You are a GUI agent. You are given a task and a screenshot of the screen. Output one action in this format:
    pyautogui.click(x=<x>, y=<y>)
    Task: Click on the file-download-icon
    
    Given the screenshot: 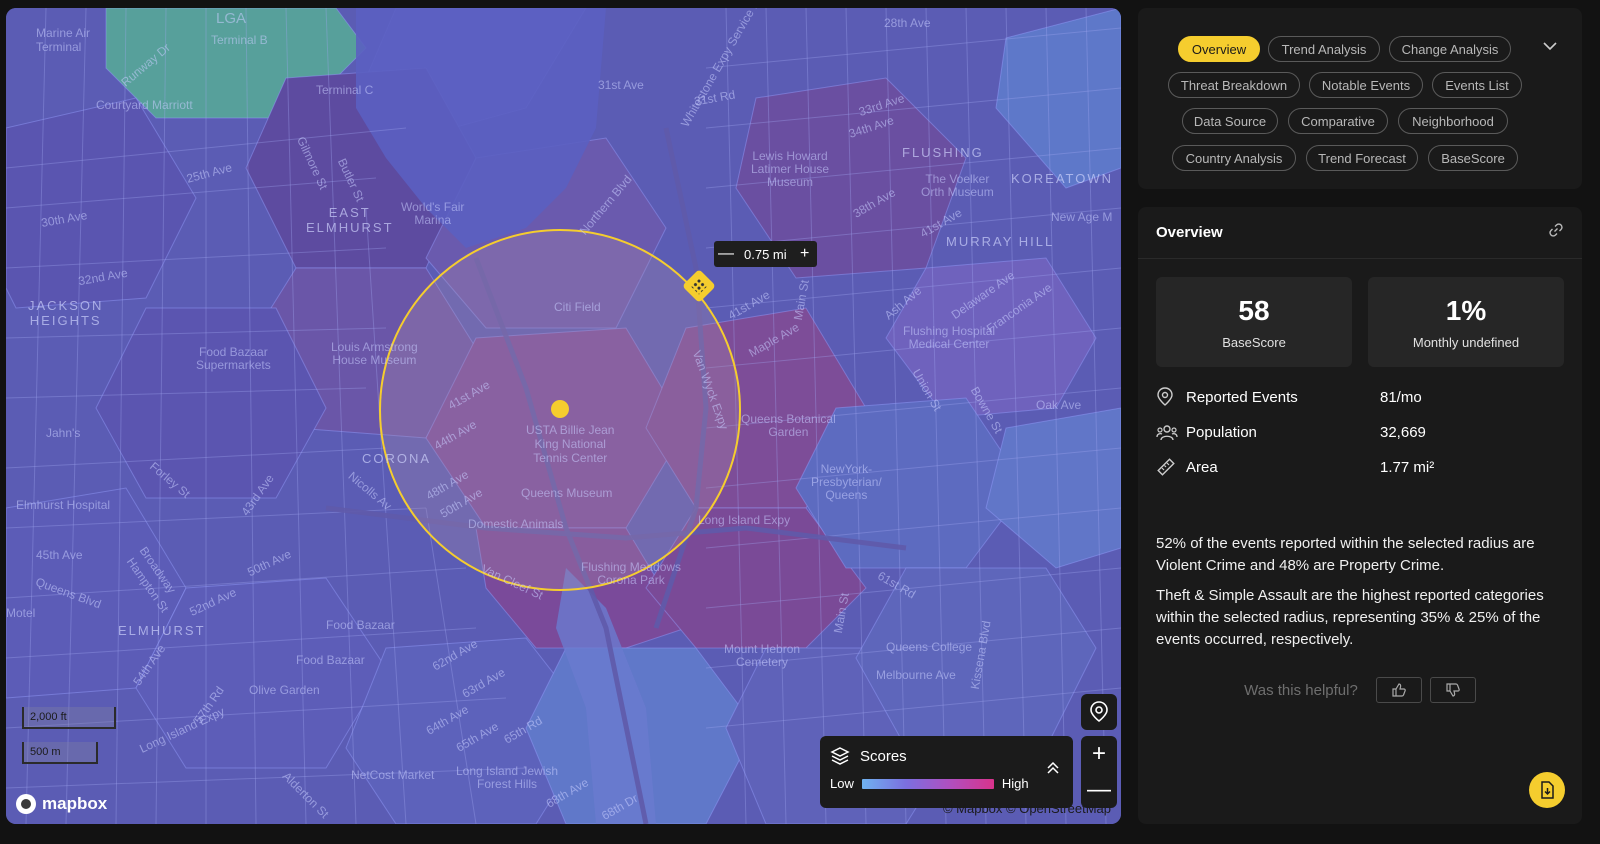 What is the action you would take?
    pyautogui.click(x=1547, y=790)
    